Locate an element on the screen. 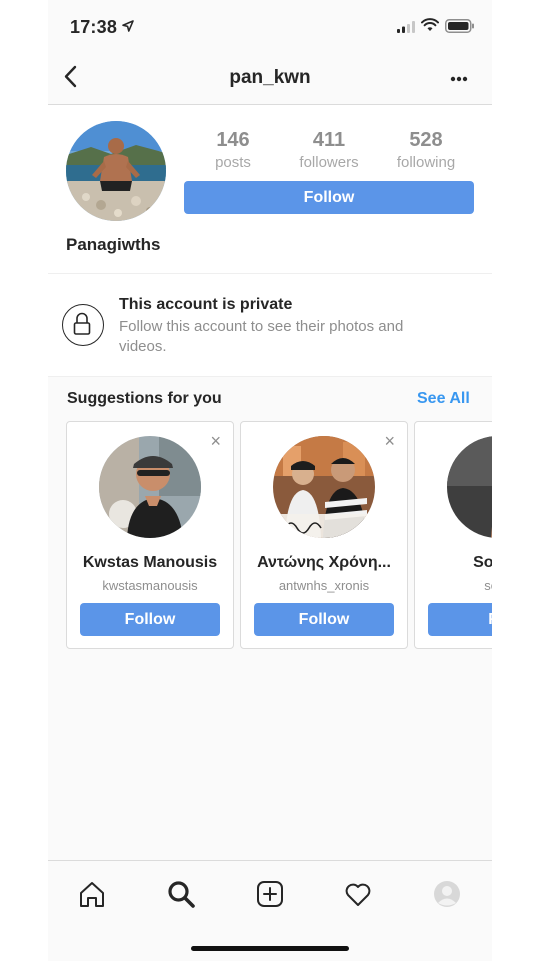 Image resolution: width=540 pixels, height=961 pixels. followers-label: followers is located at coordinates (329, 162).